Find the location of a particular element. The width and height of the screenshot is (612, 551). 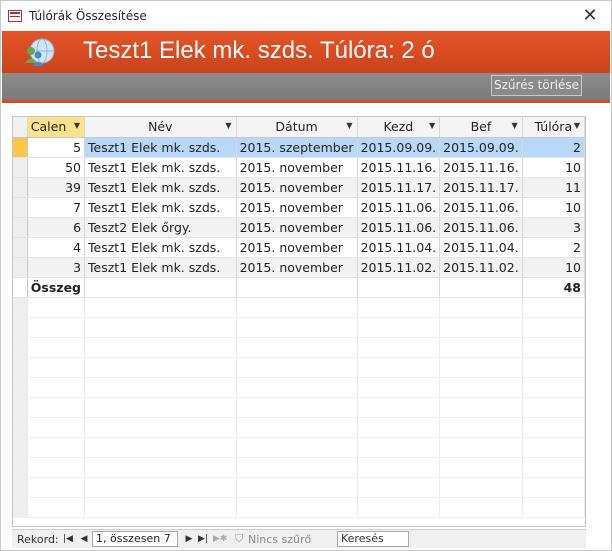

cell-cal: 50 is located at coordinates (56, 167).